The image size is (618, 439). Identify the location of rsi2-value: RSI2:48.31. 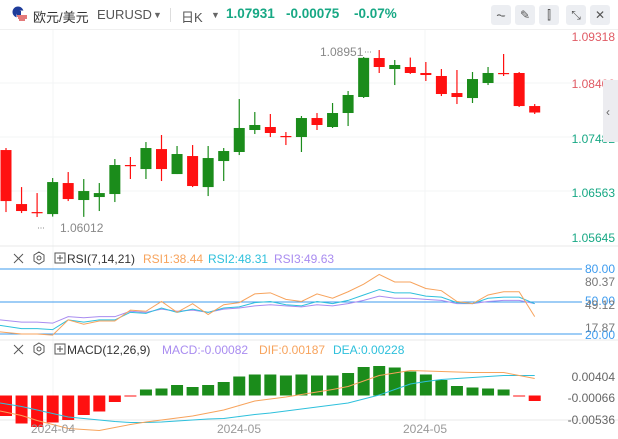
(238, 259).